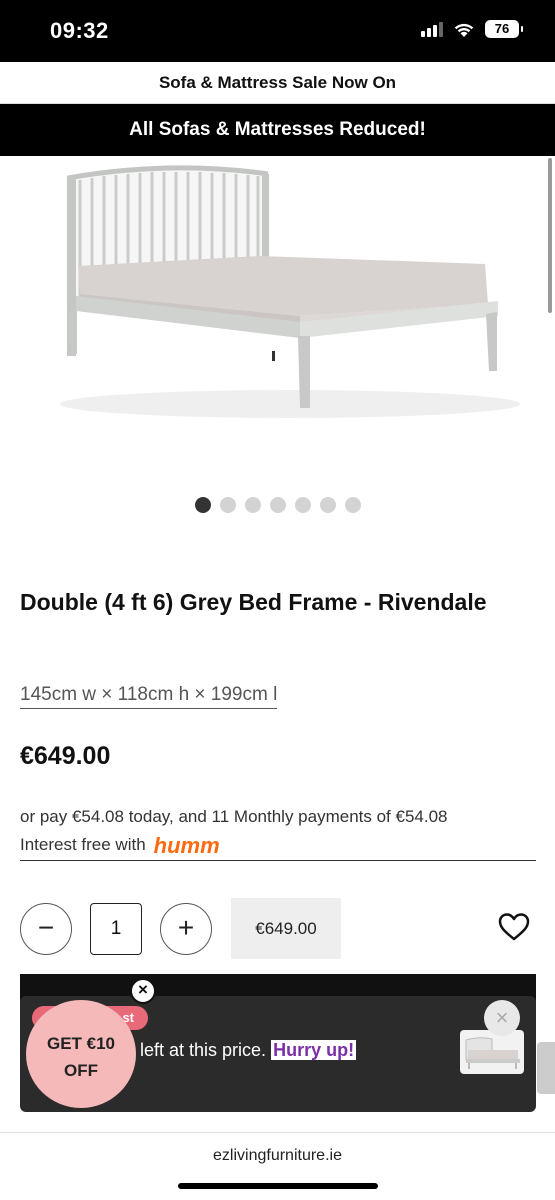  I want to click on product-dimensions: 145cm w × 118cm h × 199cm l, so click(149, 696).